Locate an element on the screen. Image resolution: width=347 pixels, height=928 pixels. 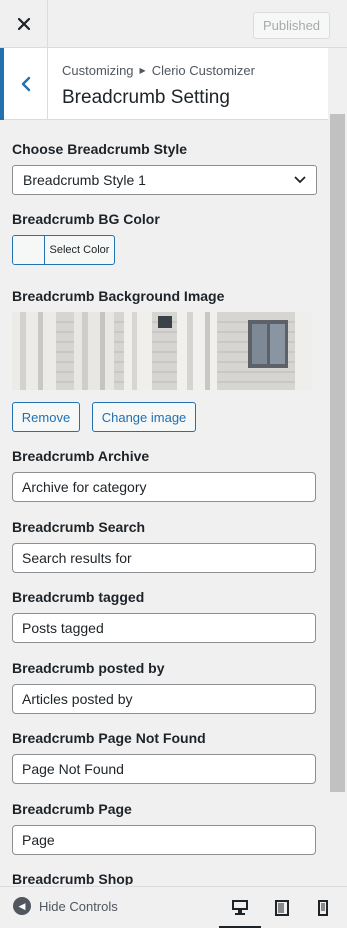
style-label: Choose Breadcrumb Style is located at coordinates (100, 149).